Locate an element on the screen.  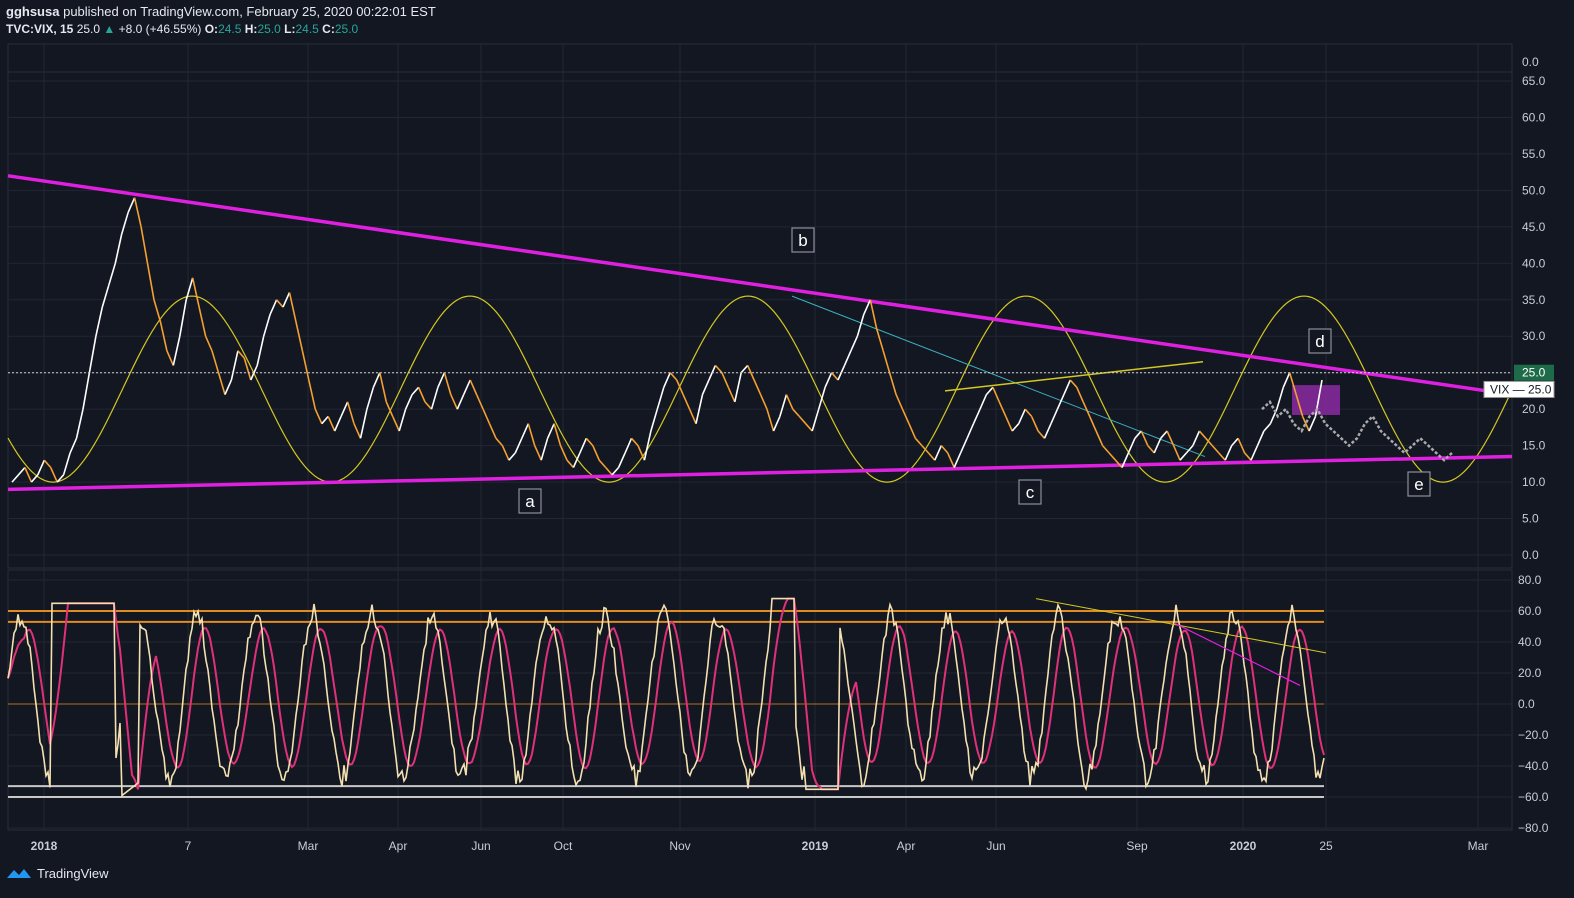
price-tick-label: 20.0 is located at coordinates (1534, 409).